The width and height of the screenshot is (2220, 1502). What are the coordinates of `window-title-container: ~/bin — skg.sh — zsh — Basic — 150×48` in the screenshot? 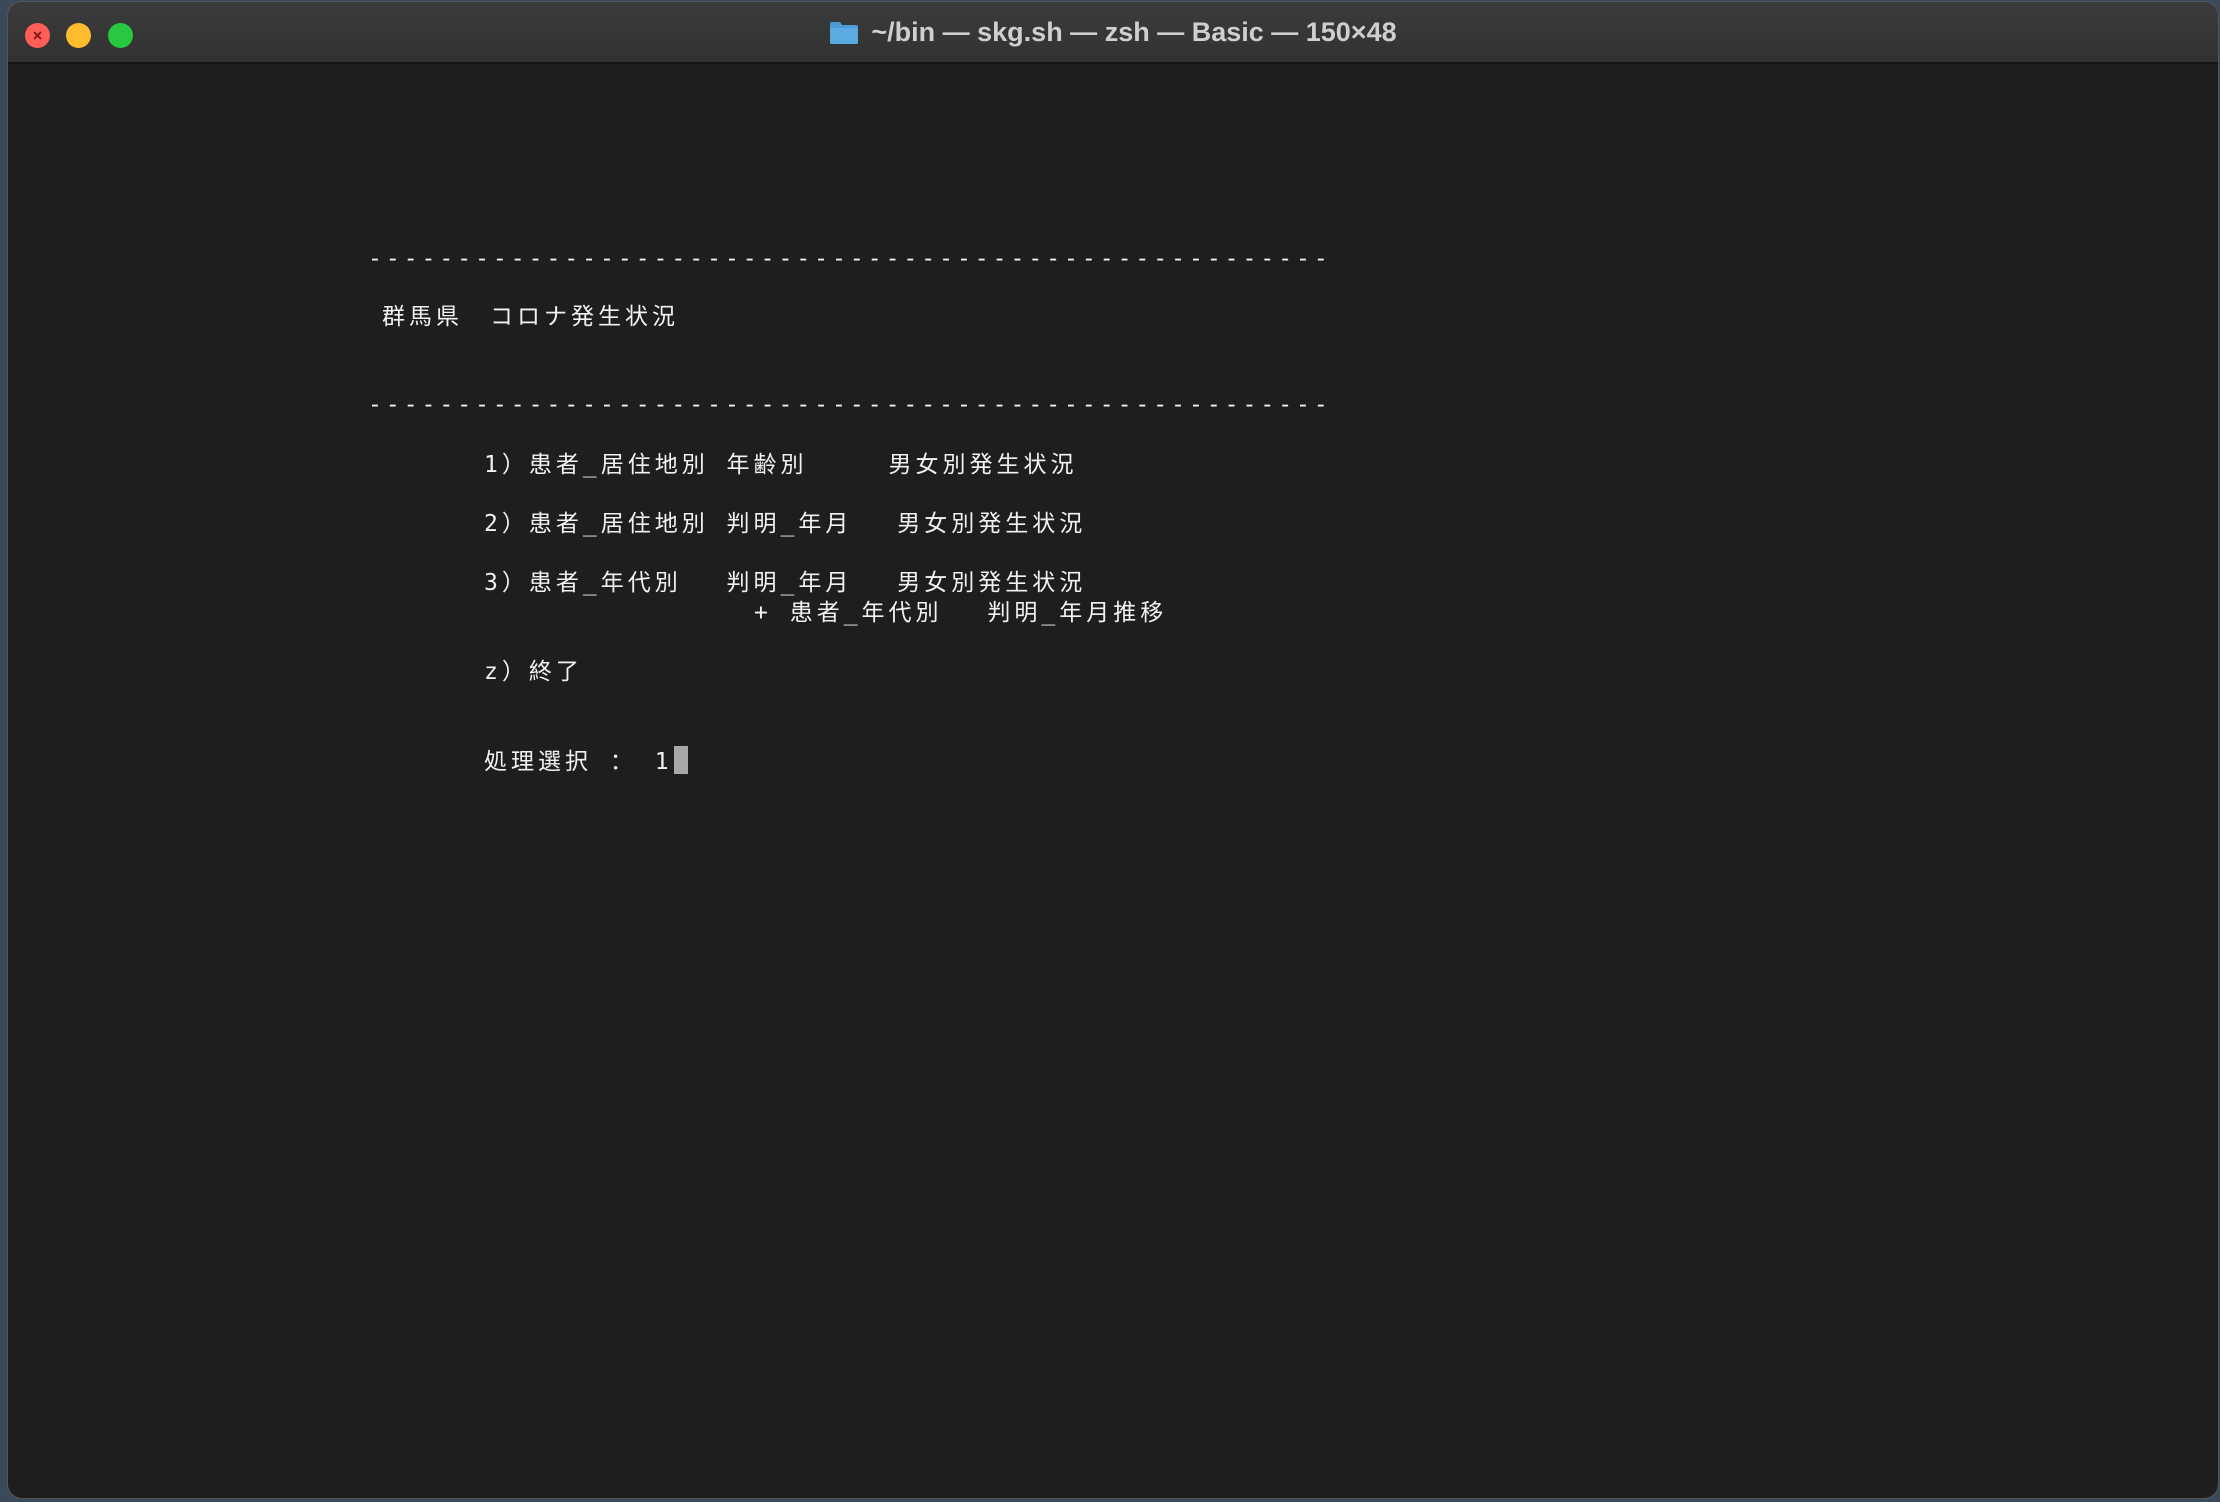 It's located at (1113, 32).